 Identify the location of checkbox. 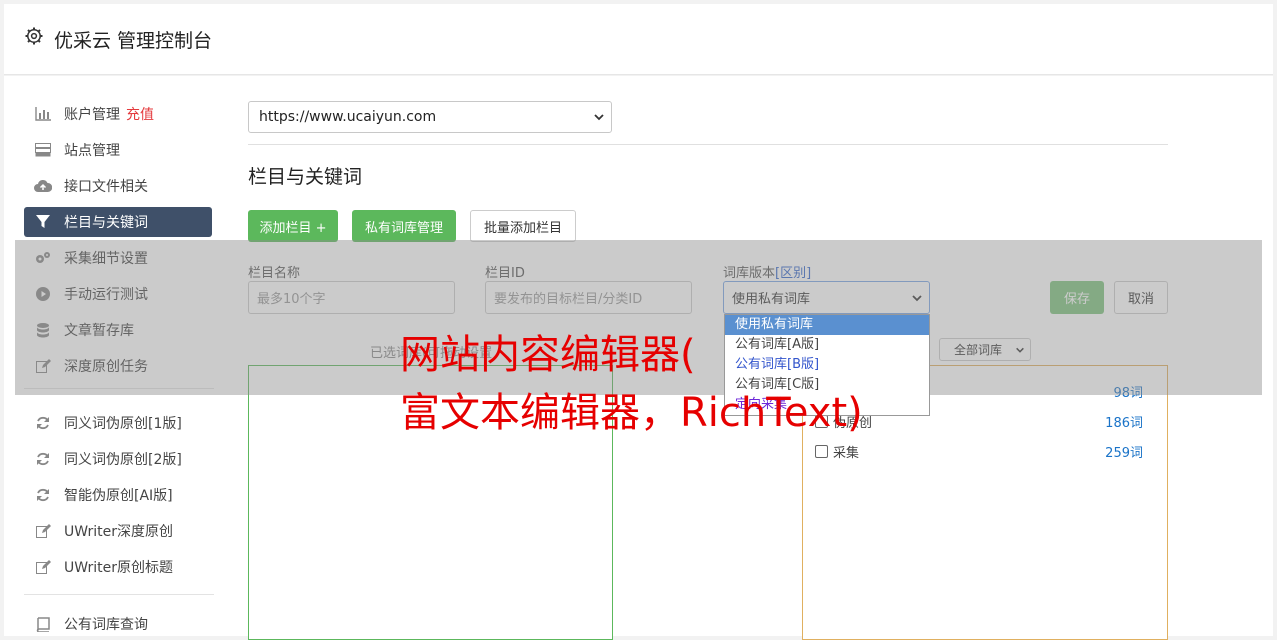
(821, 451).